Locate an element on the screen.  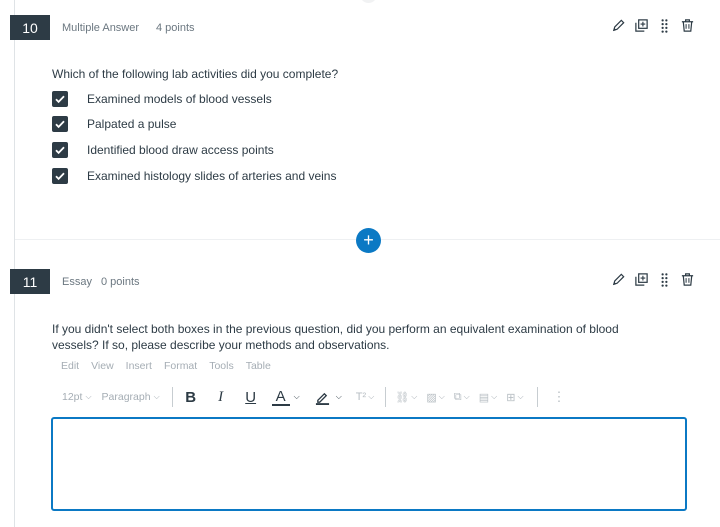
answer-option: Palpated a pulse is located at coordinates (114, 124).